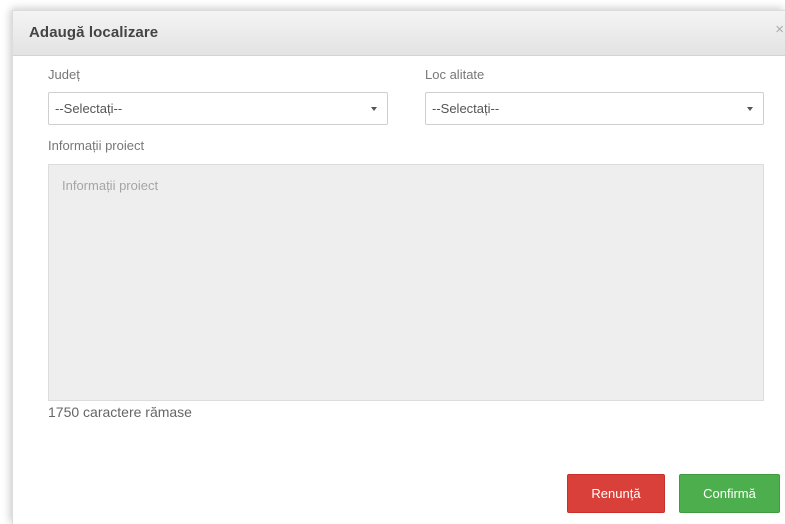 The image size is (785, 524). Describe the element at coordinates (94, 32) in the screenshot. I see `dialog-title: Adaugă localizare` at that location.